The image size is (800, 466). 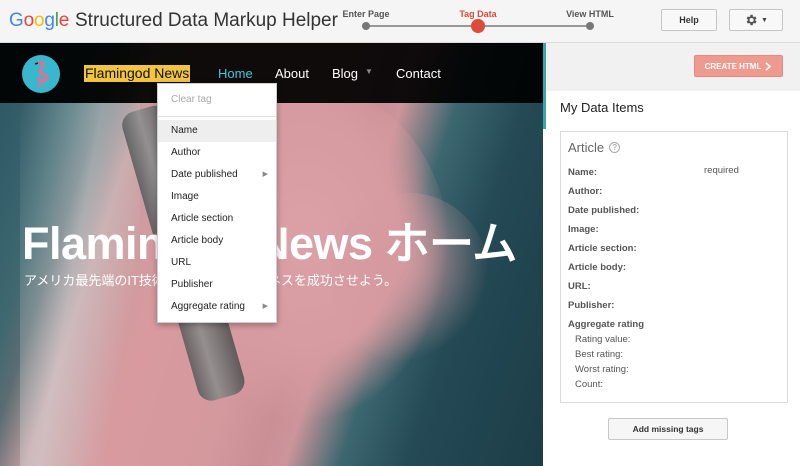 What do you see at coordinates (591, 305) in the screenshot?
I see `field-publisher: Publisher:` at bounding box center [591, 305].